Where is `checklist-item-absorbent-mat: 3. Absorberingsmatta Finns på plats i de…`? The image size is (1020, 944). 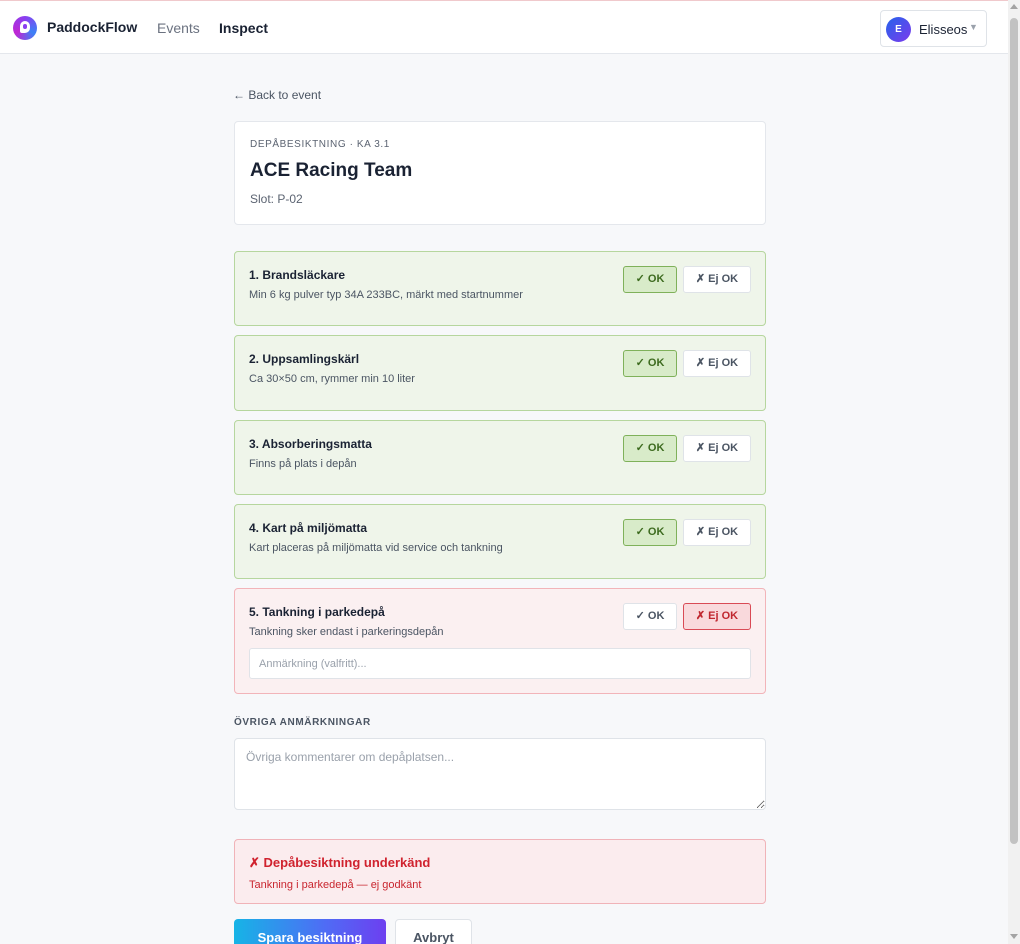 checklist-item-absorbent-mat: 3. Absorberingsmatta Finns på plats i de… is located at coordinates (500, 457).